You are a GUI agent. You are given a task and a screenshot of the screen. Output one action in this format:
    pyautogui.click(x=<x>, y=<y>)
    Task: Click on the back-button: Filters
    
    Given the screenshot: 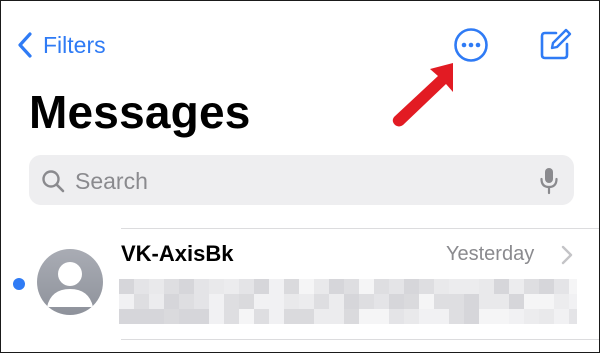 What is the action you would take?
    pyautogui.click(x=61, y=45)
    